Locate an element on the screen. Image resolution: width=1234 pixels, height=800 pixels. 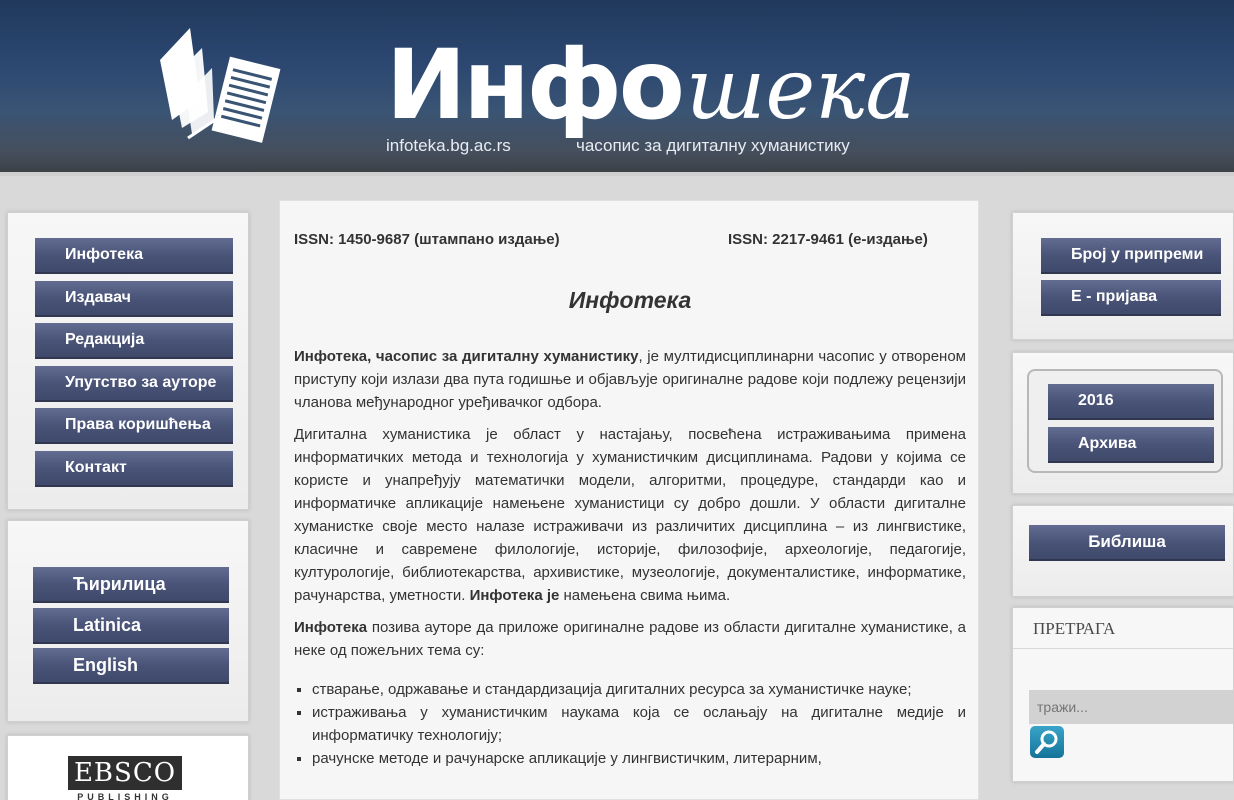
nav-item-editorial-board: Редакција is located at coordinates (134, 341).